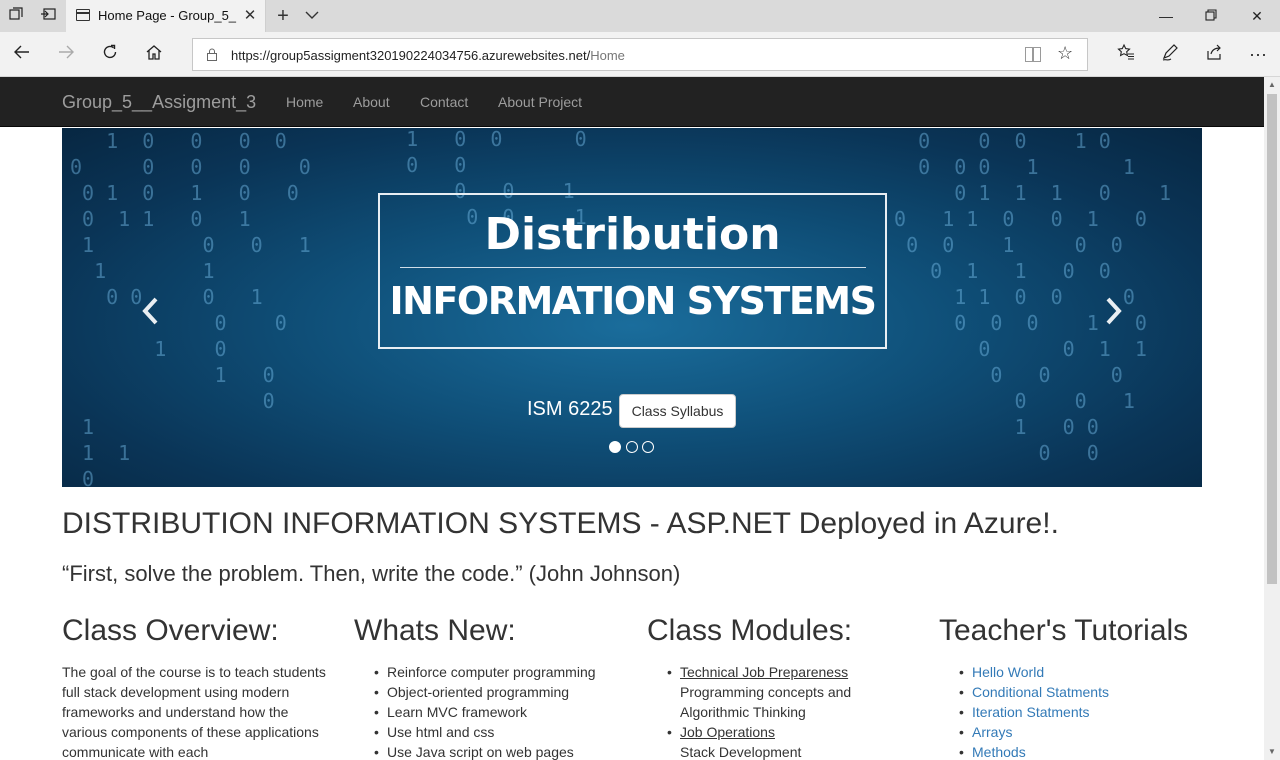 The width and height of the screenshot is (1280, 760). What do you see at coordinates (16, 16) in the screenshot?
I see `tab-actions-icon` at bounding box center [16, 16].